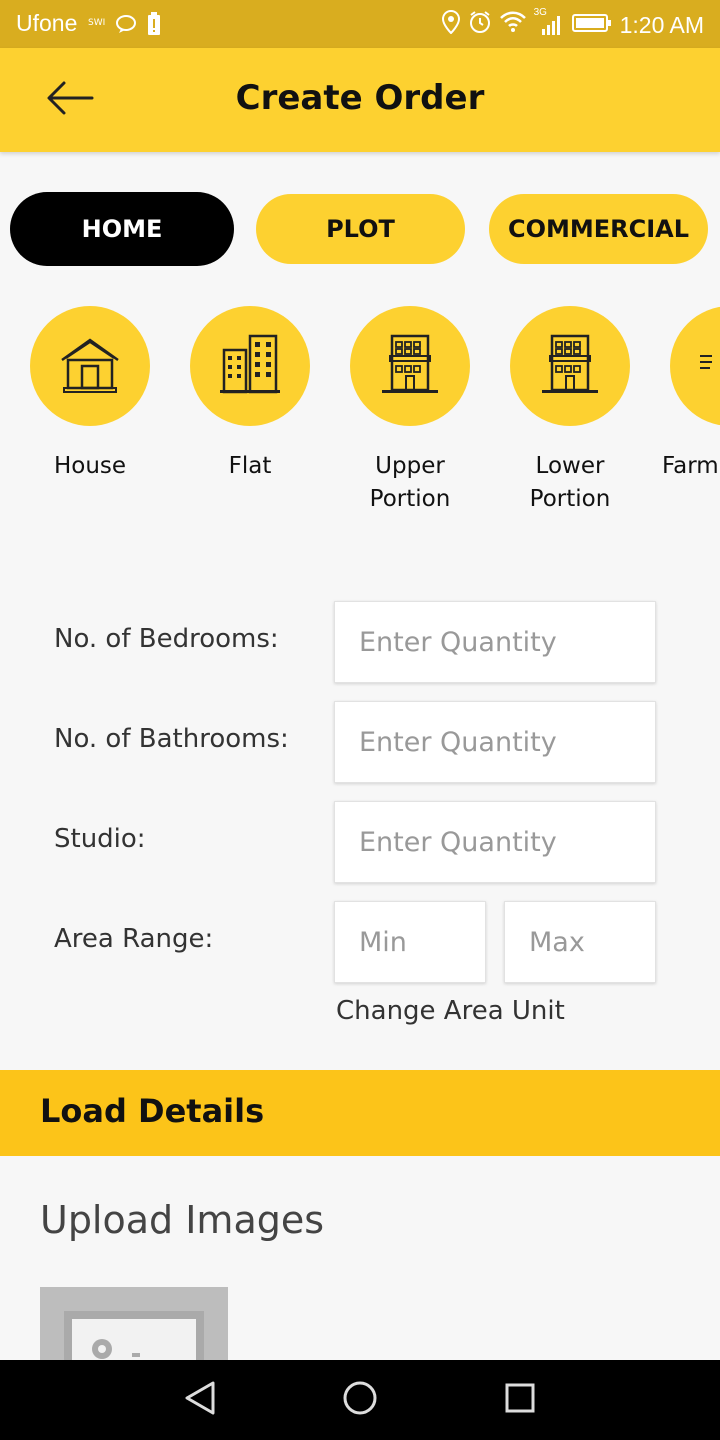 The image size is (720, 1440). I want to click on house-circle, so click(90, 366).